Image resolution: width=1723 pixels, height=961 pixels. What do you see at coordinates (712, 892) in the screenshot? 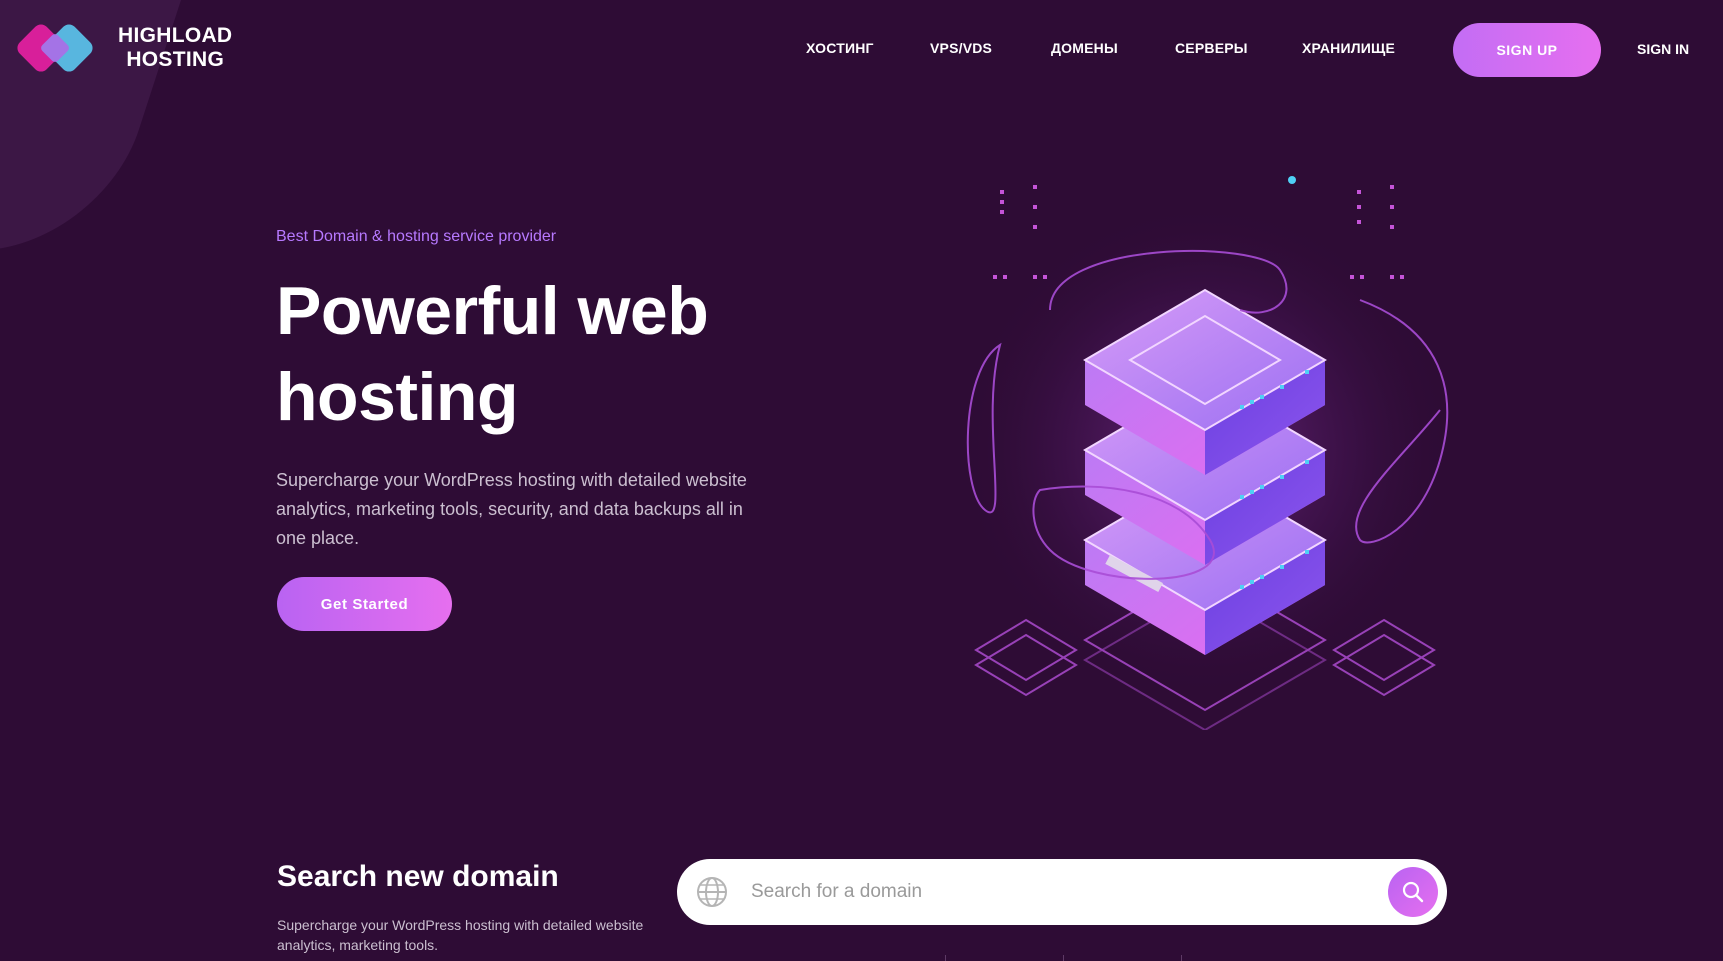
I see `globe-icon` at bounding box center [712, 892].